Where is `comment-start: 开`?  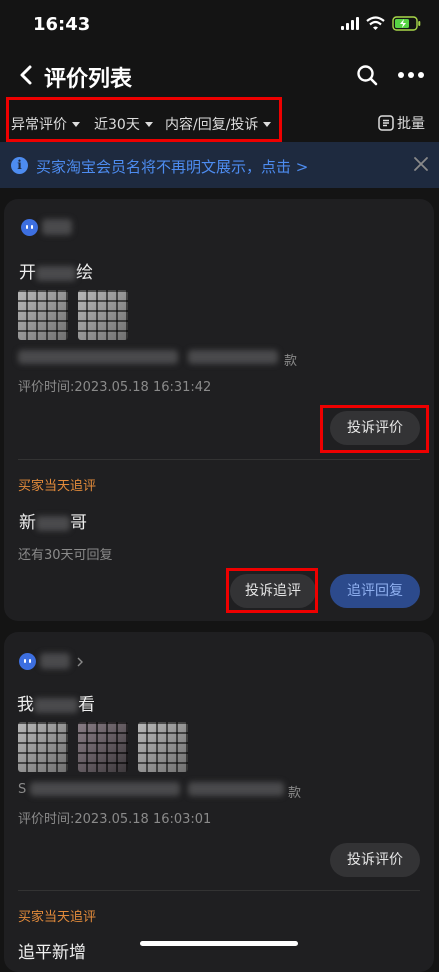
comment-start: 开 is located at coordinates (27, 273).